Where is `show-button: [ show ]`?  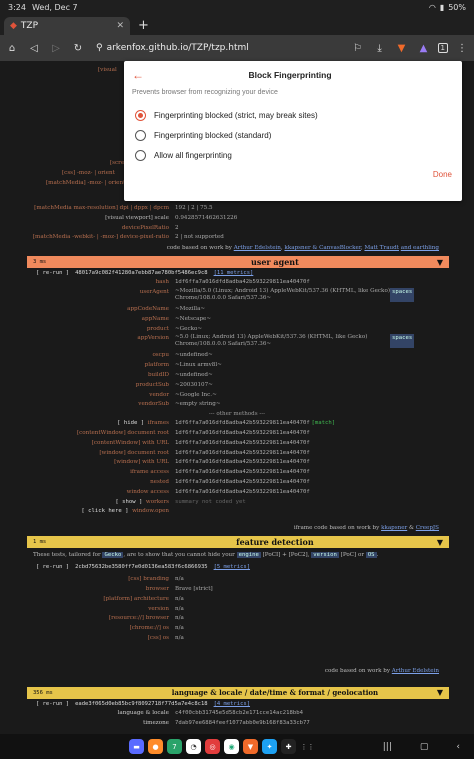 show-button: [ show ] is located at coordinates (128, 502).